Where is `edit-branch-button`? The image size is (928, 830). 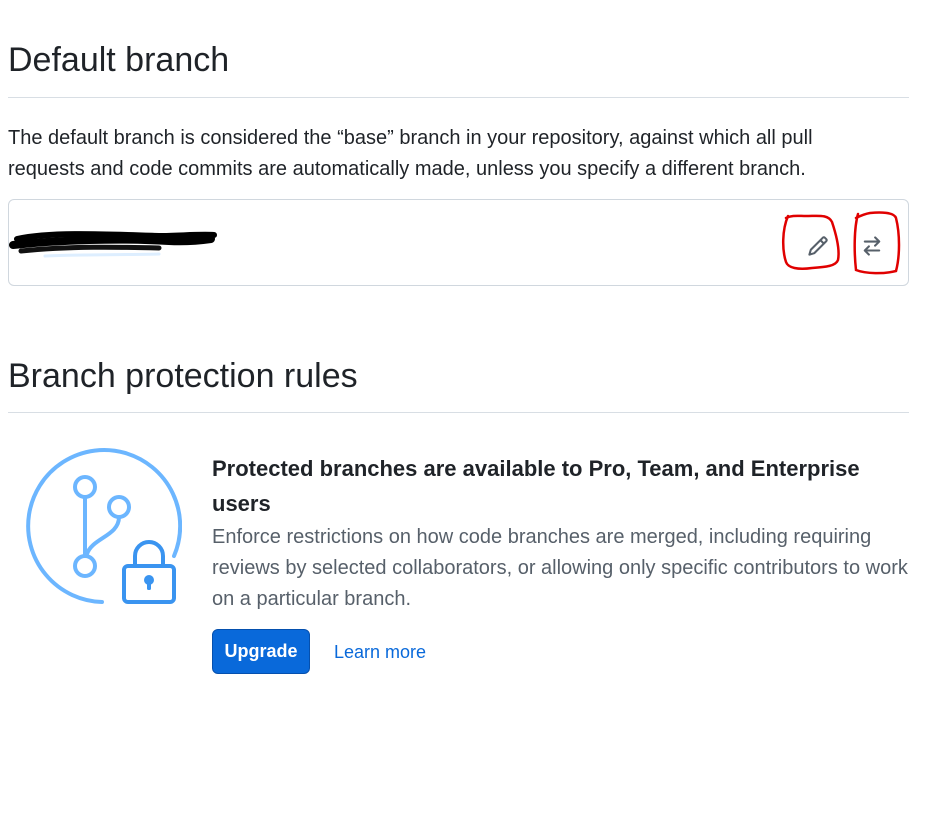 edit-branch-button is located at coordinates (818, 246).